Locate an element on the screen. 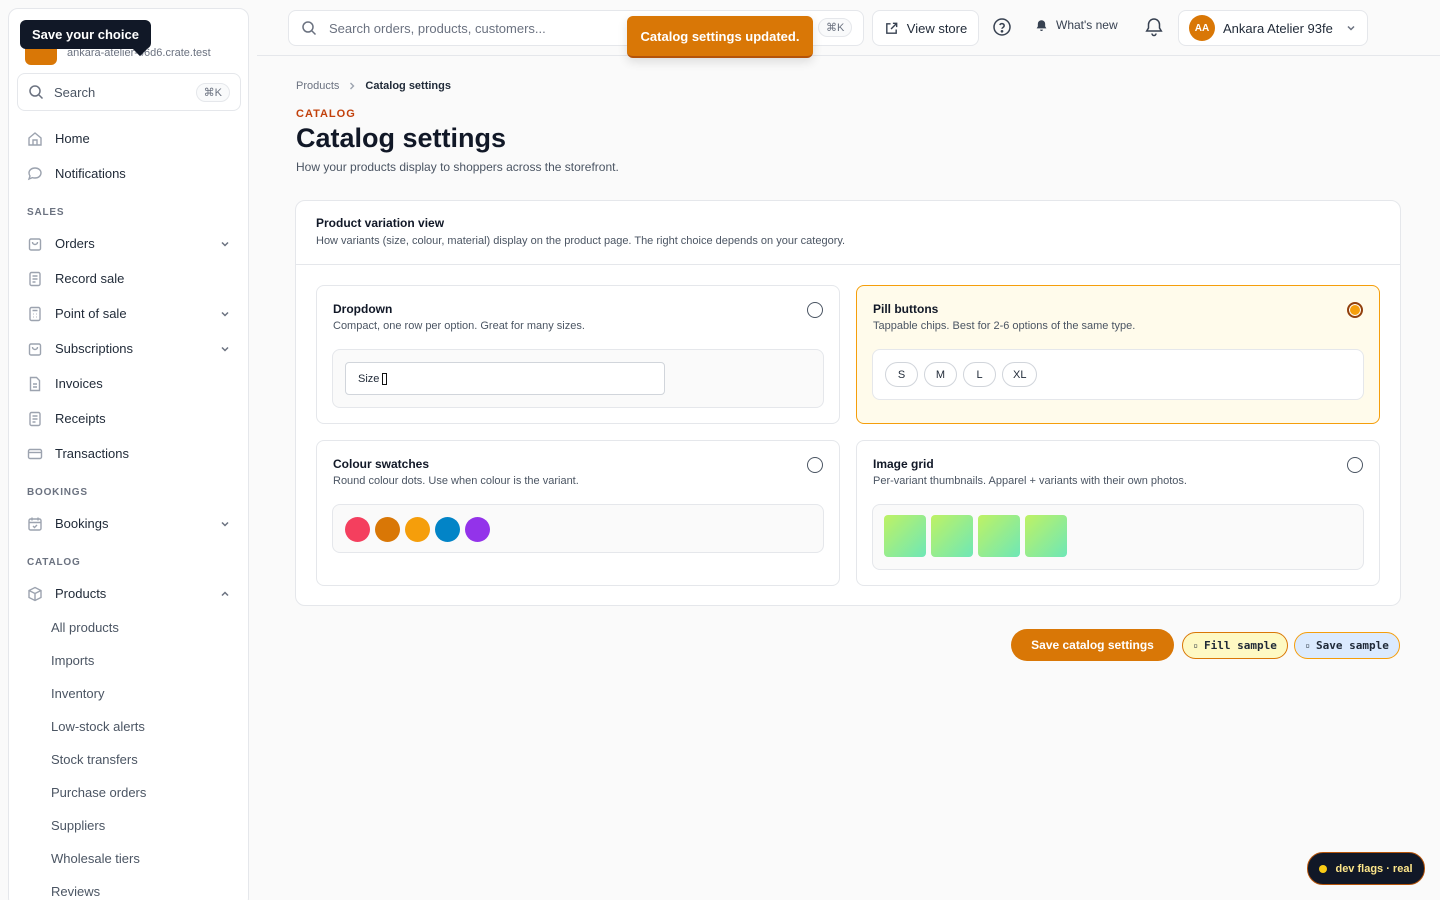 This screenshot has height=900, width=1440. swatch-list is located at coordinates (417, 529).